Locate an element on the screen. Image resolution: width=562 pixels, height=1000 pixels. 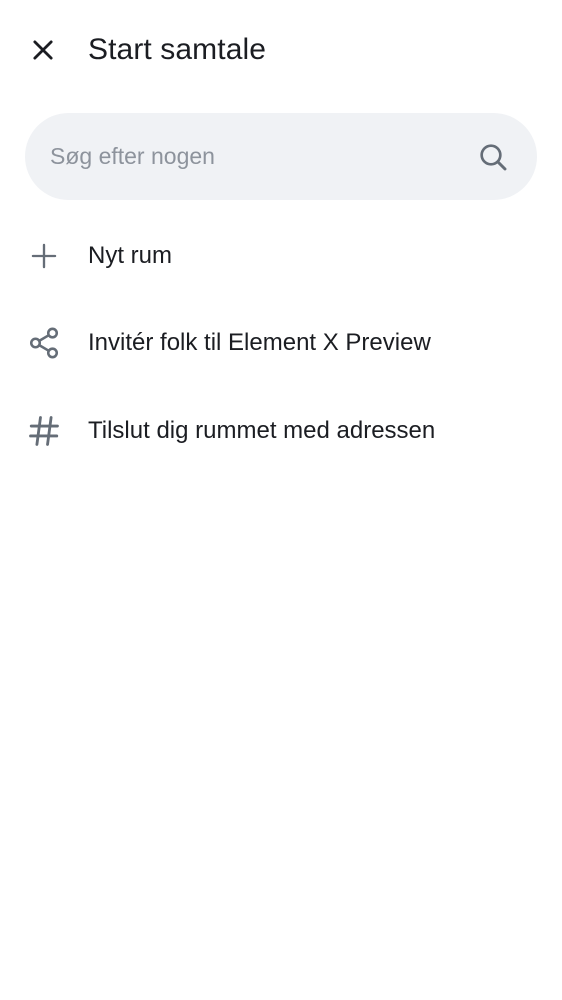
plus-icon is located at coordinates (44, 256).